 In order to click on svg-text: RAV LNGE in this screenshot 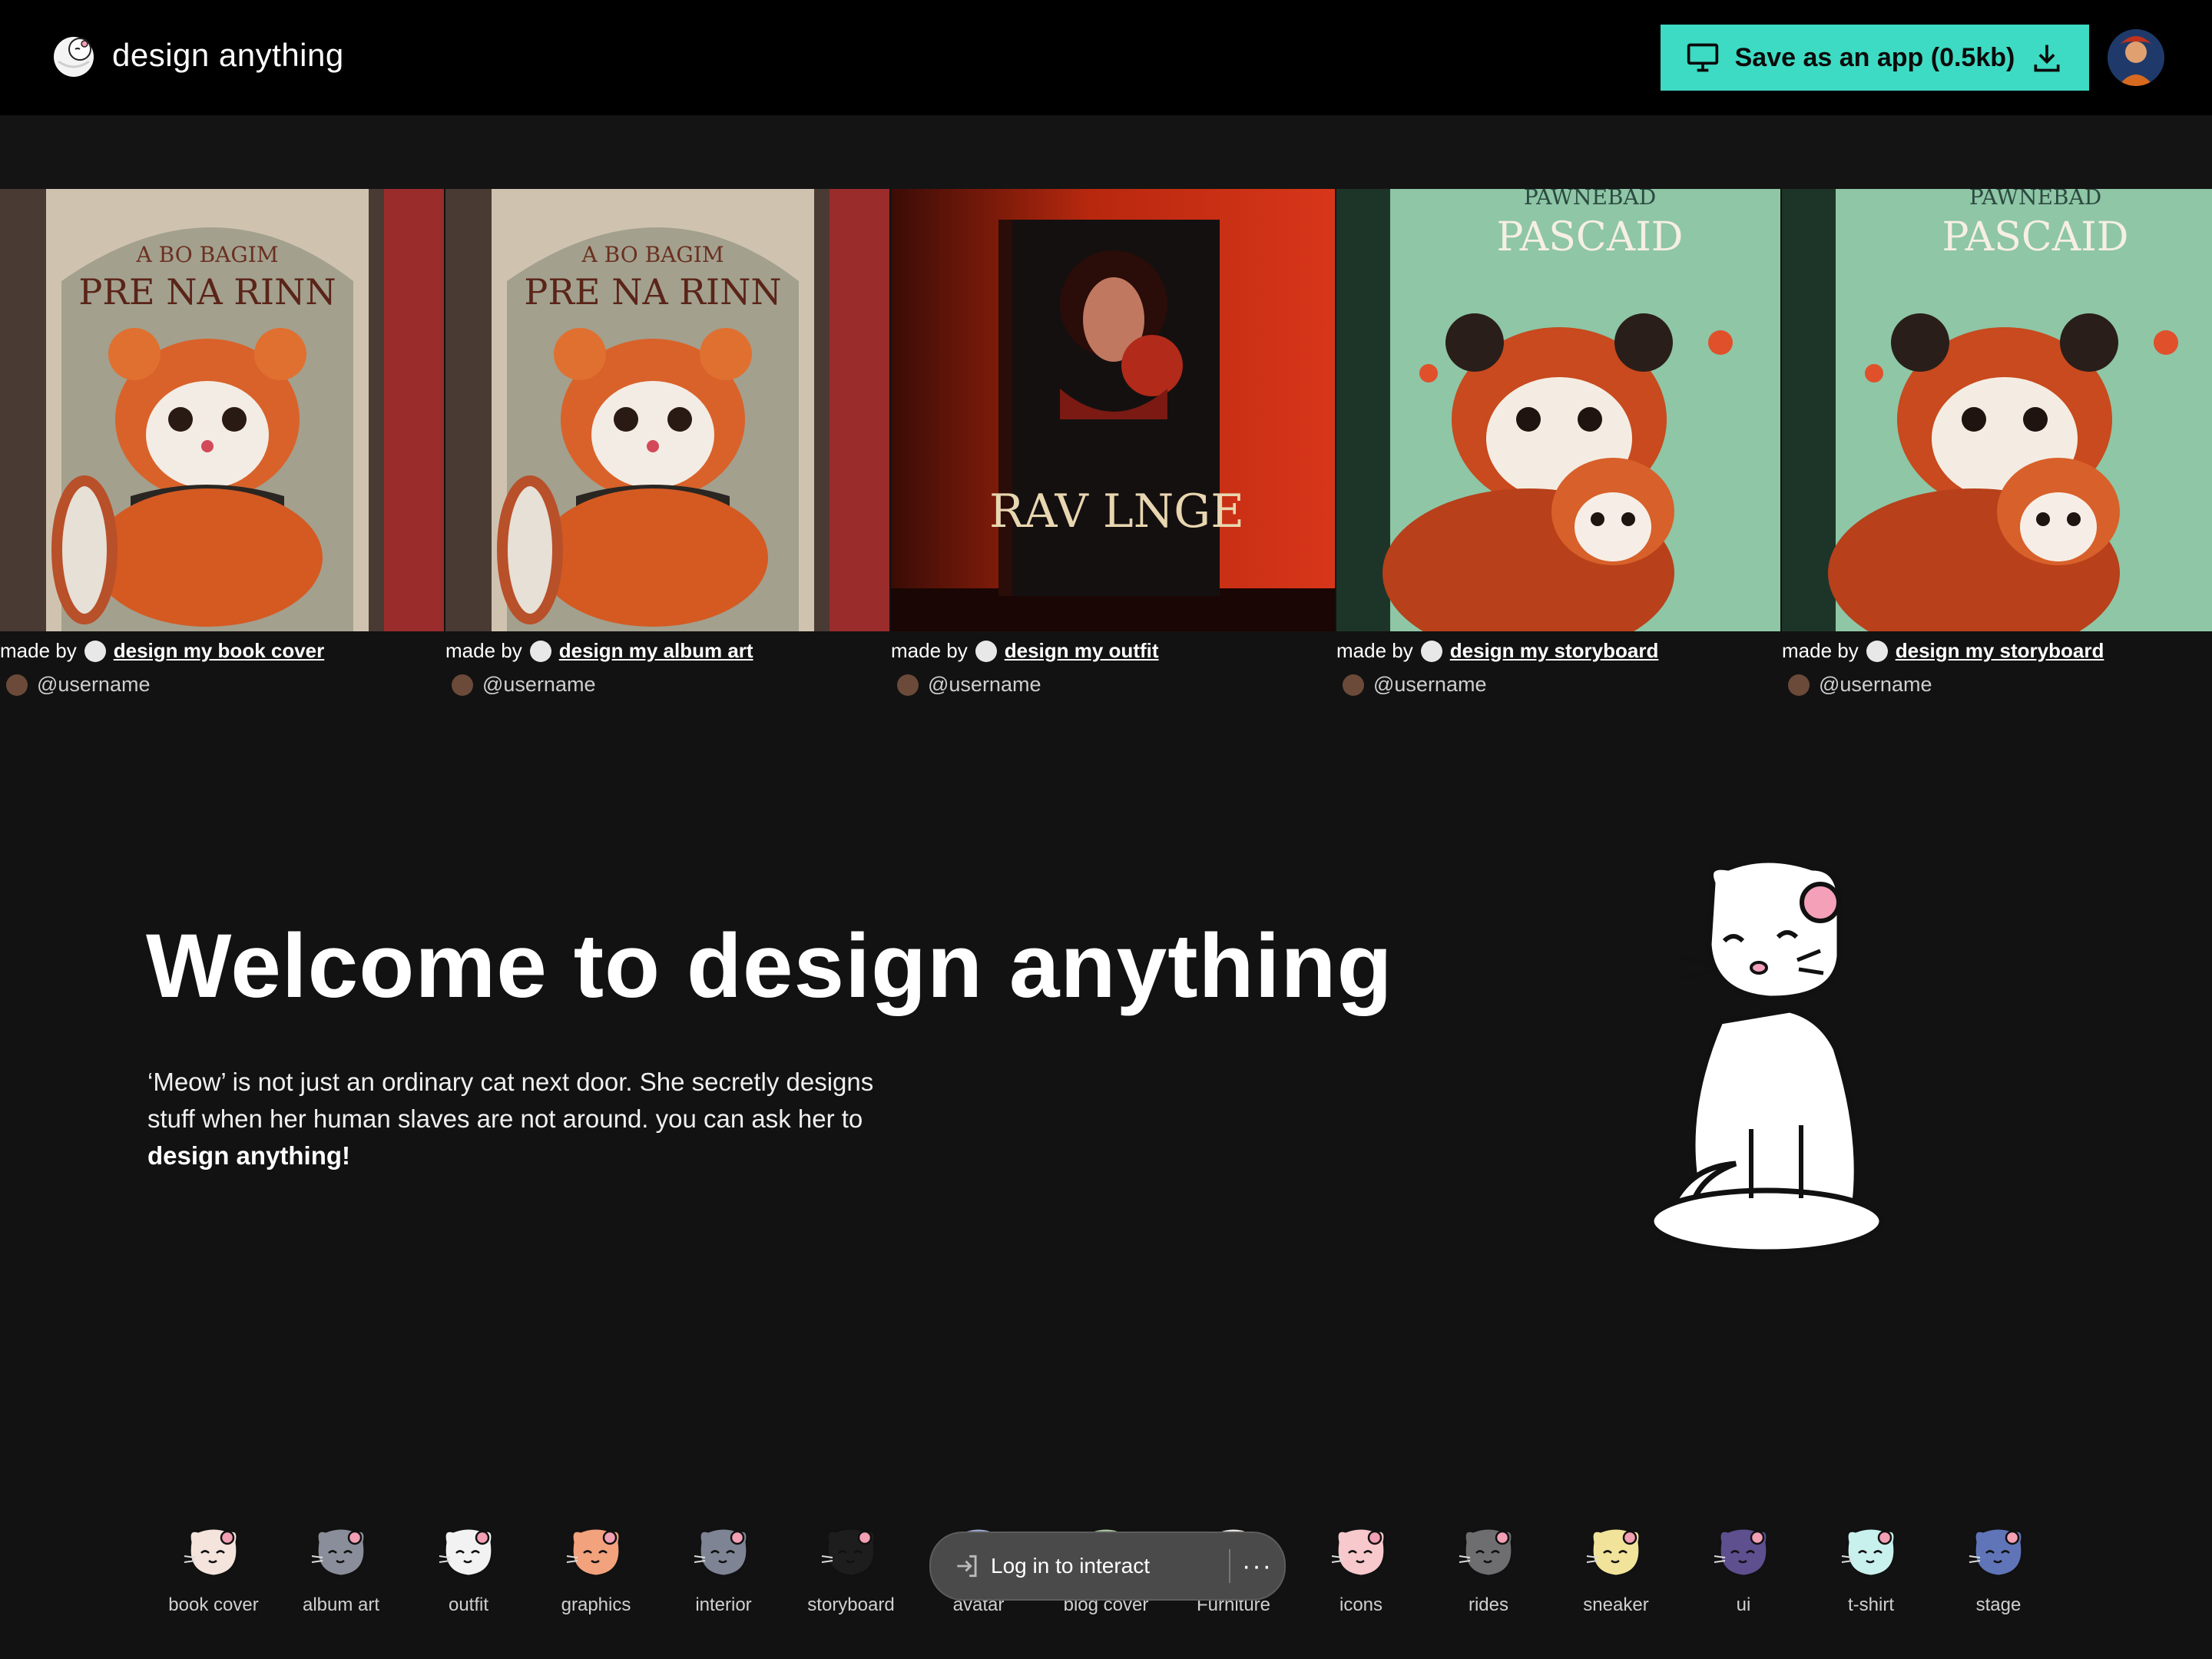, I will do `click(1116, 512)`.